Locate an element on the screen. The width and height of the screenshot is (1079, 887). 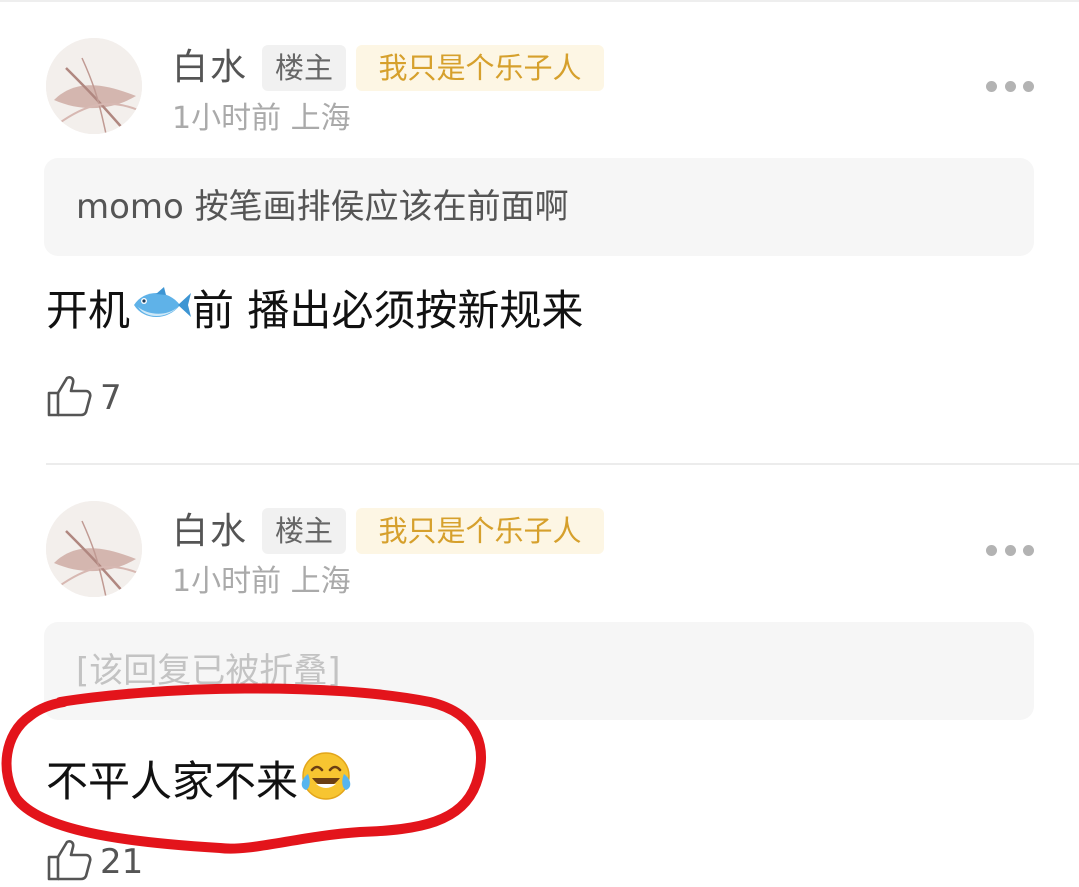
comment-text: 不平人家不来 is located at coordinates (201, 781).